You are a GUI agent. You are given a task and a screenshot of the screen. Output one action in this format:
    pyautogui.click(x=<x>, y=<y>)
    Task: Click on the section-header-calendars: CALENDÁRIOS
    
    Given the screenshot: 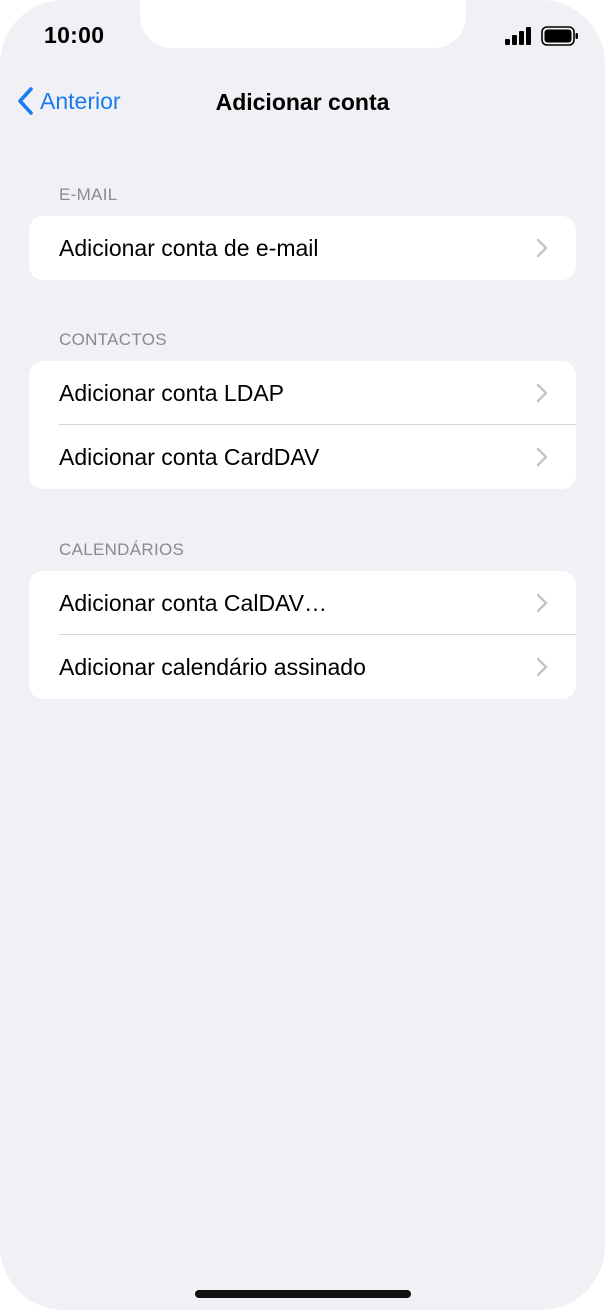 What is the action you would take?
    pyautogui.click(x=122, y=549)
    